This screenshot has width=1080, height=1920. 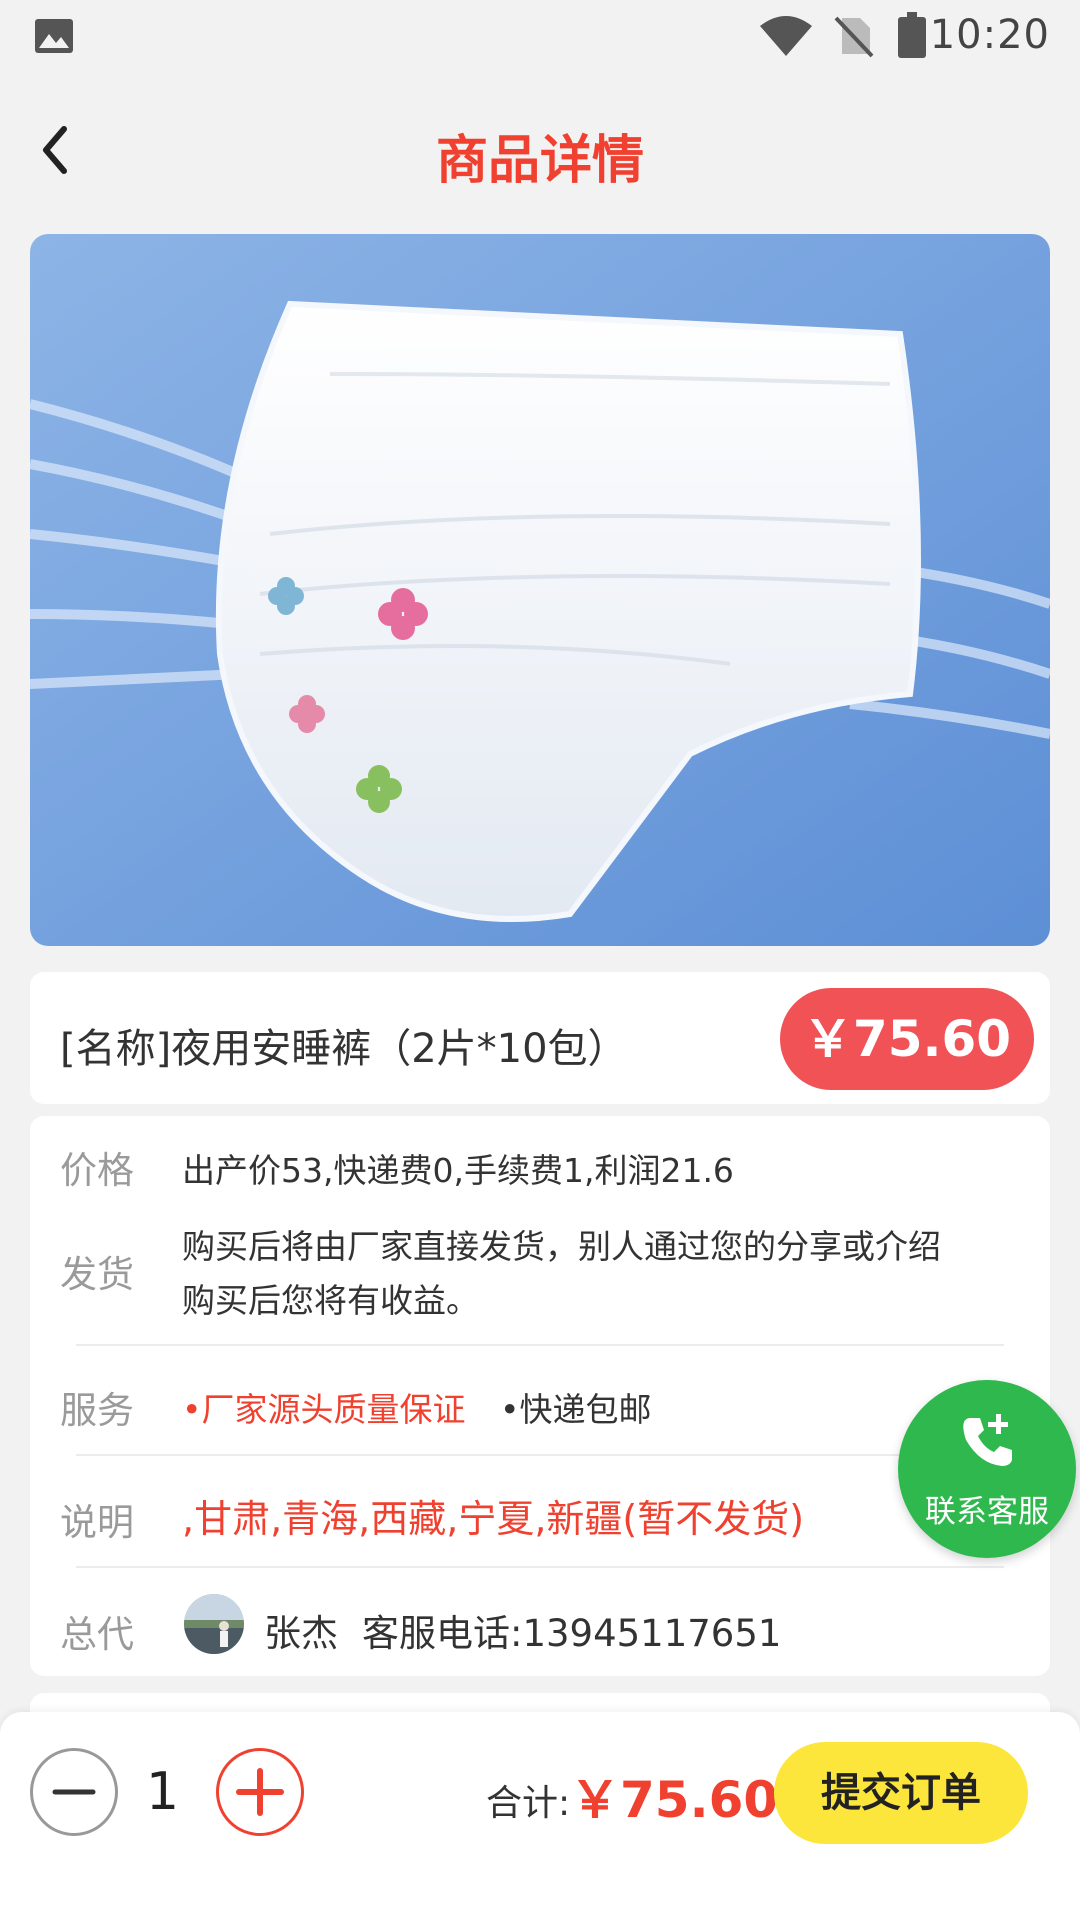 What do you see at coordinates (561, 1246) in the screenshot?
I see `shipping-text-line1: 购买后将由厂家直接发货，别人通过您的分享或介绍` at bounding box center [561, 1246].